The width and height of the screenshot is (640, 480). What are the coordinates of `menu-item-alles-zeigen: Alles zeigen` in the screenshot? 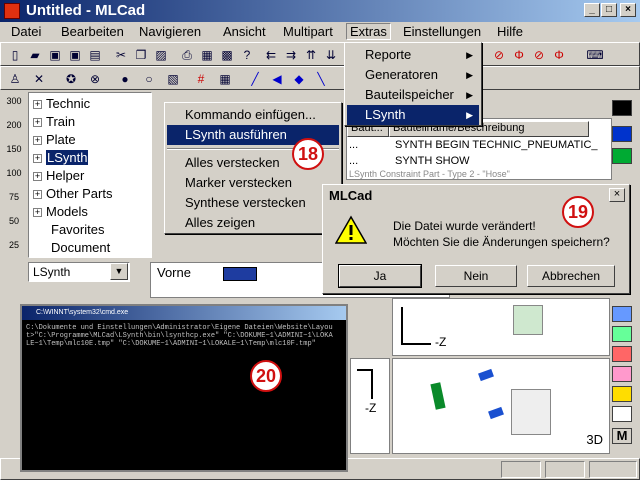 It's located at (253, 223).